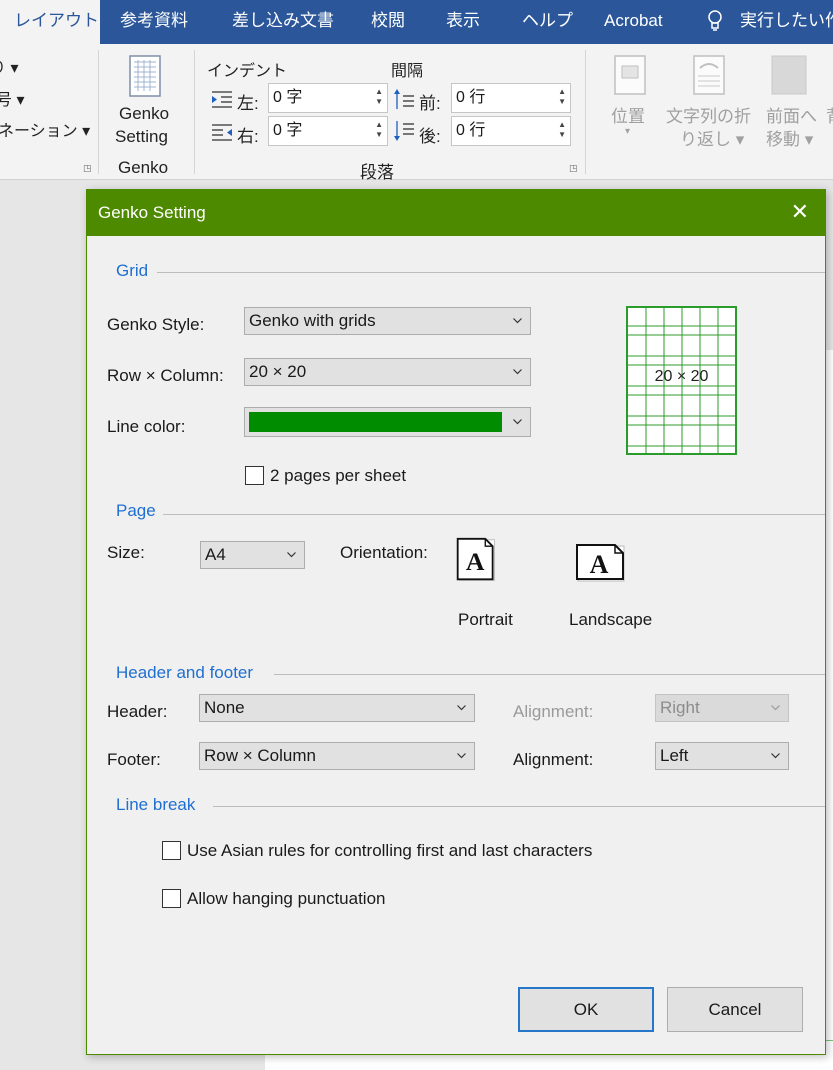  What do you see at coordinates (722, 708) in the screenshot?
I see `header-alignment-select: Right` at bounding box center [722, 708].